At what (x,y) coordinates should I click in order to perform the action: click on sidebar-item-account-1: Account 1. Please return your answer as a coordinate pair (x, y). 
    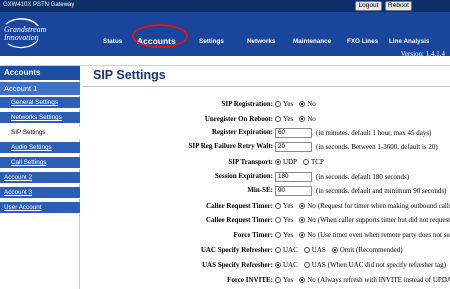
    Looking at the image, I should click on (40, 89).